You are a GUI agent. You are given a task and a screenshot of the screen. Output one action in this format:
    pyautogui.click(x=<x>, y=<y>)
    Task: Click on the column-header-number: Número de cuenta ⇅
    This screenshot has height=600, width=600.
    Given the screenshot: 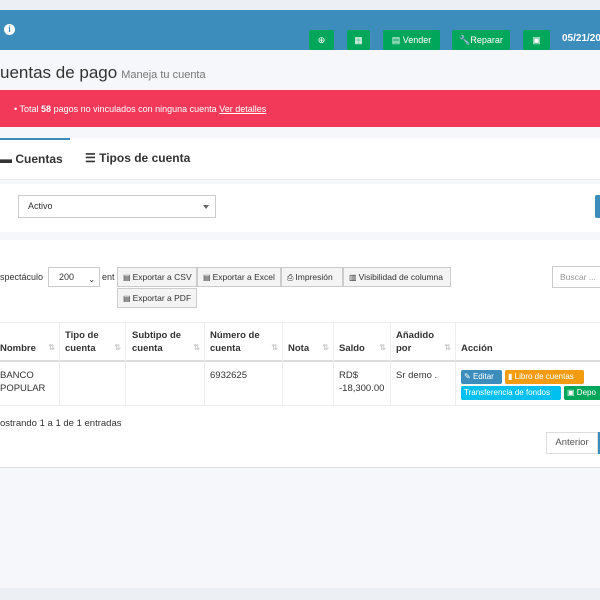 What is the action you would take?
    pyautogui.click(x=244, y=342)
    